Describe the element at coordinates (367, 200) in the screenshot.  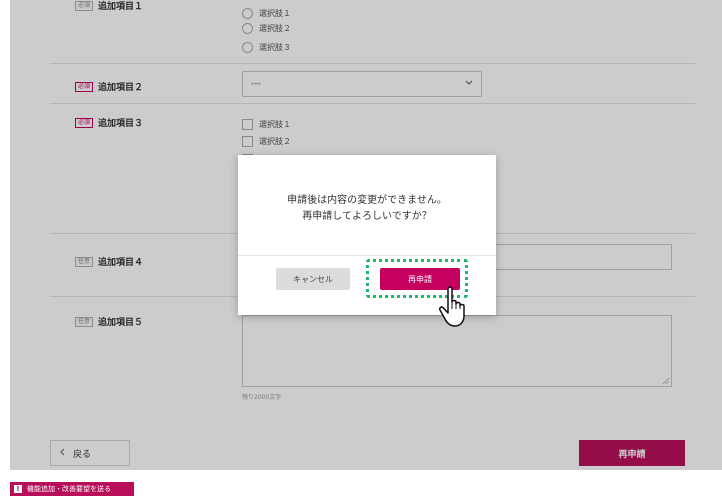
I see `dialog-message-line1: 申請後は内容の変更ができません。` at that location.